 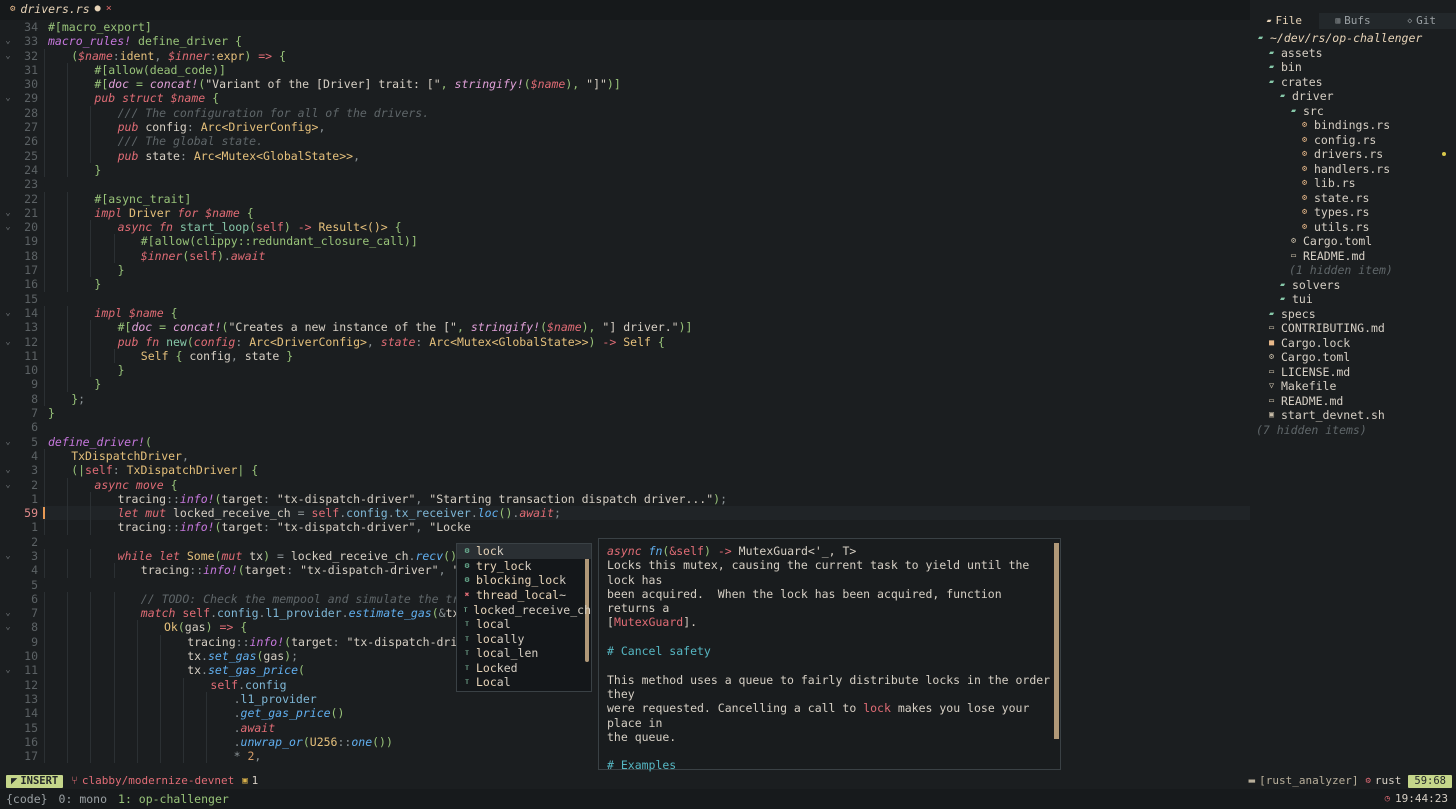 I want to click on tab-drivers-rs: ⚙ drivers.rs ● ×, so click(x=61, y=9).